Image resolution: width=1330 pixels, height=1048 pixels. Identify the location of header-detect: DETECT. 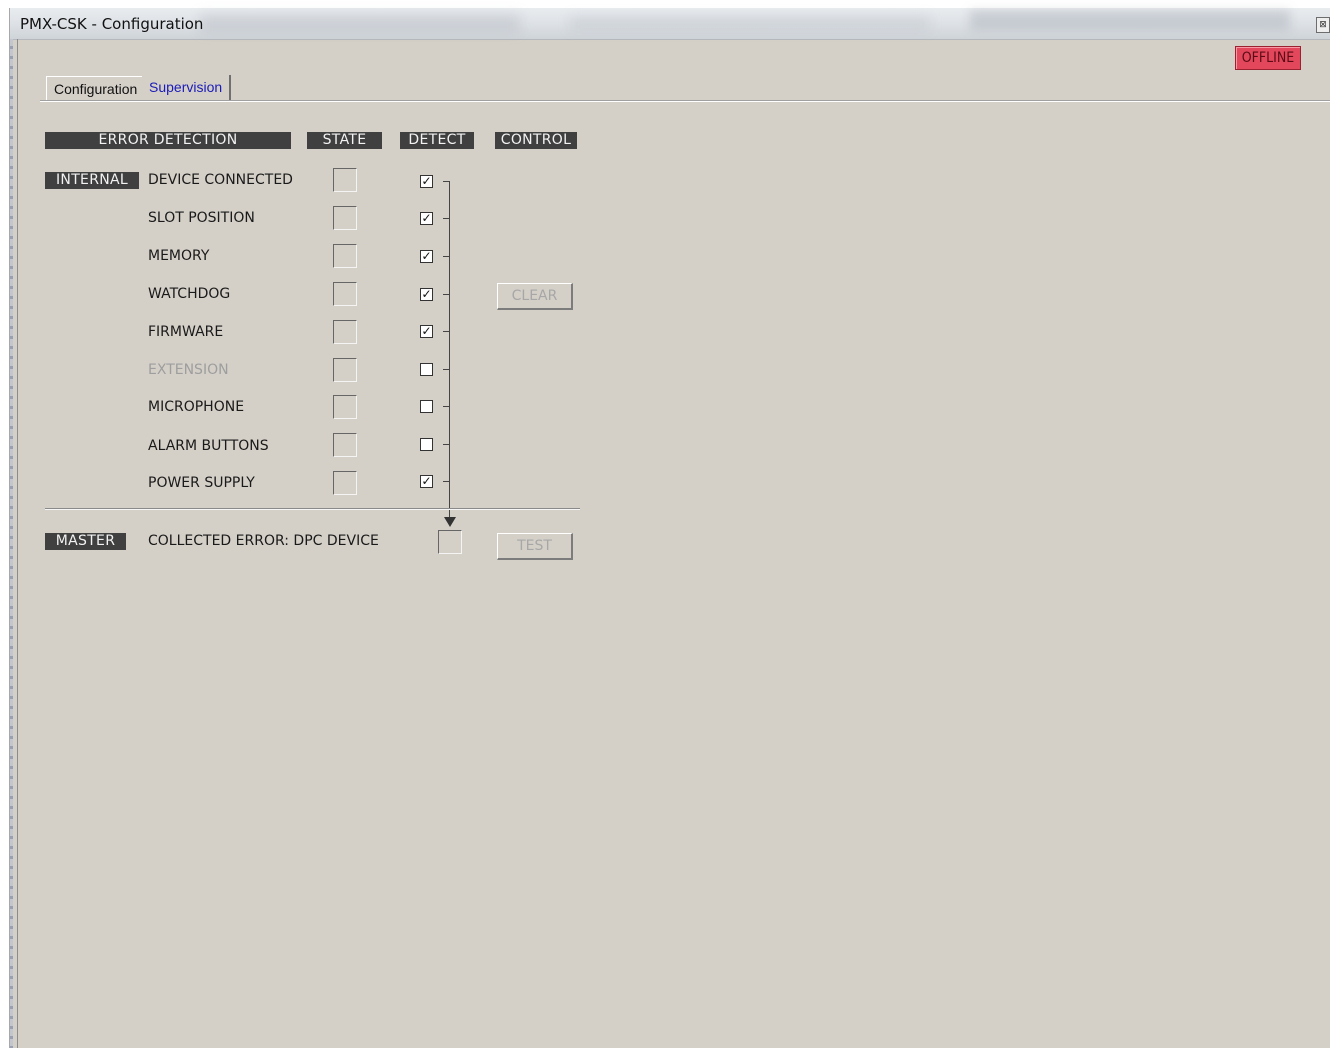
(437, 140).